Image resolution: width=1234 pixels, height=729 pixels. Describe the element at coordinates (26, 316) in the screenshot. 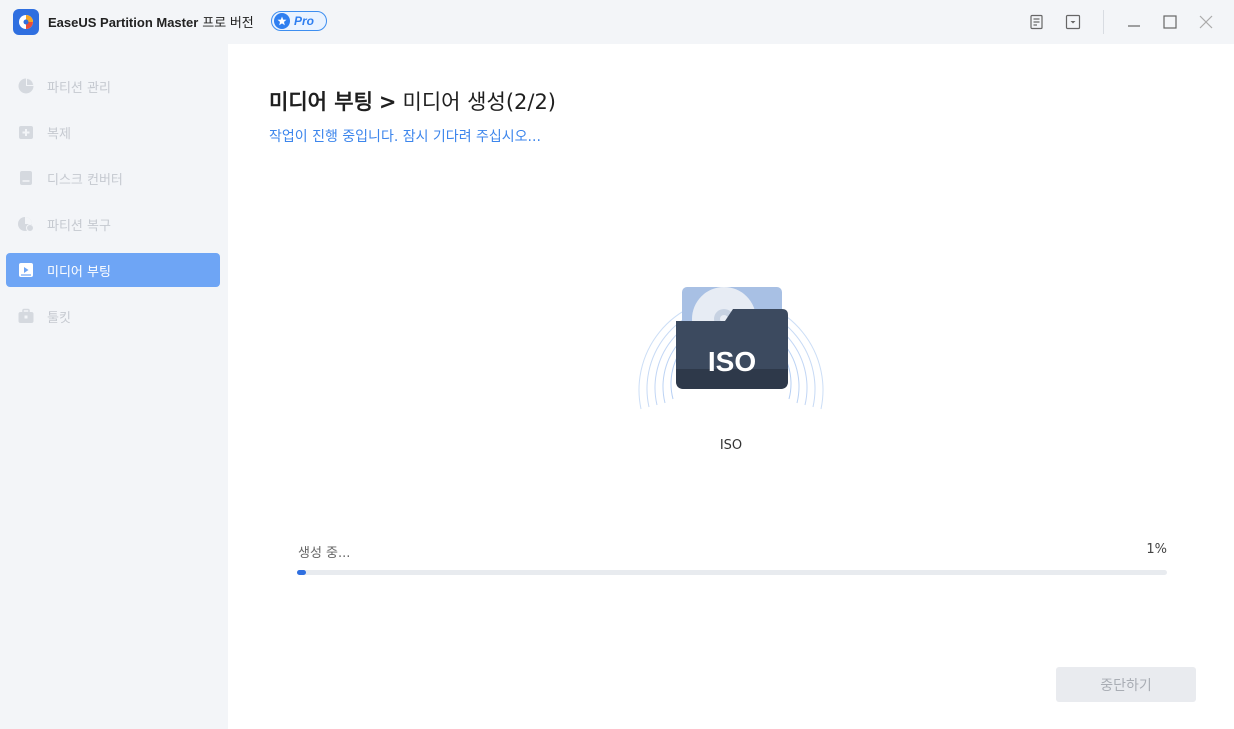

I see `toolkit-icon` at that location.